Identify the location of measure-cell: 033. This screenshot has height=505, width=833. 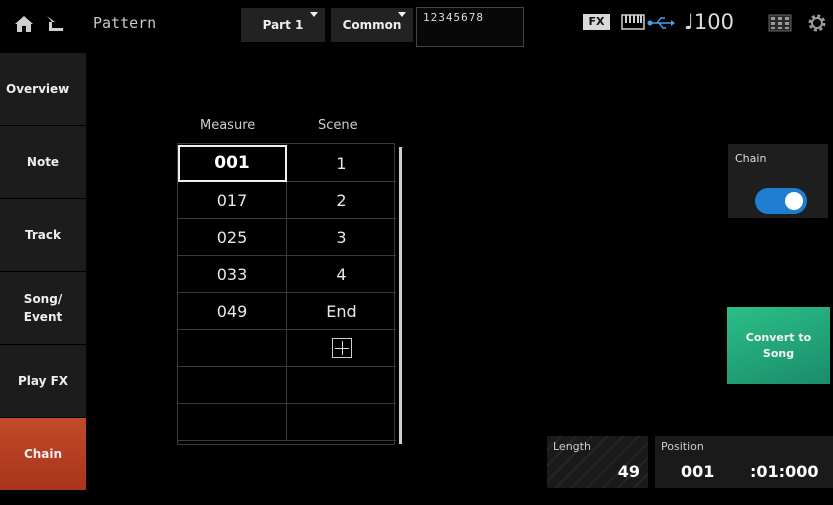
(232, 274).